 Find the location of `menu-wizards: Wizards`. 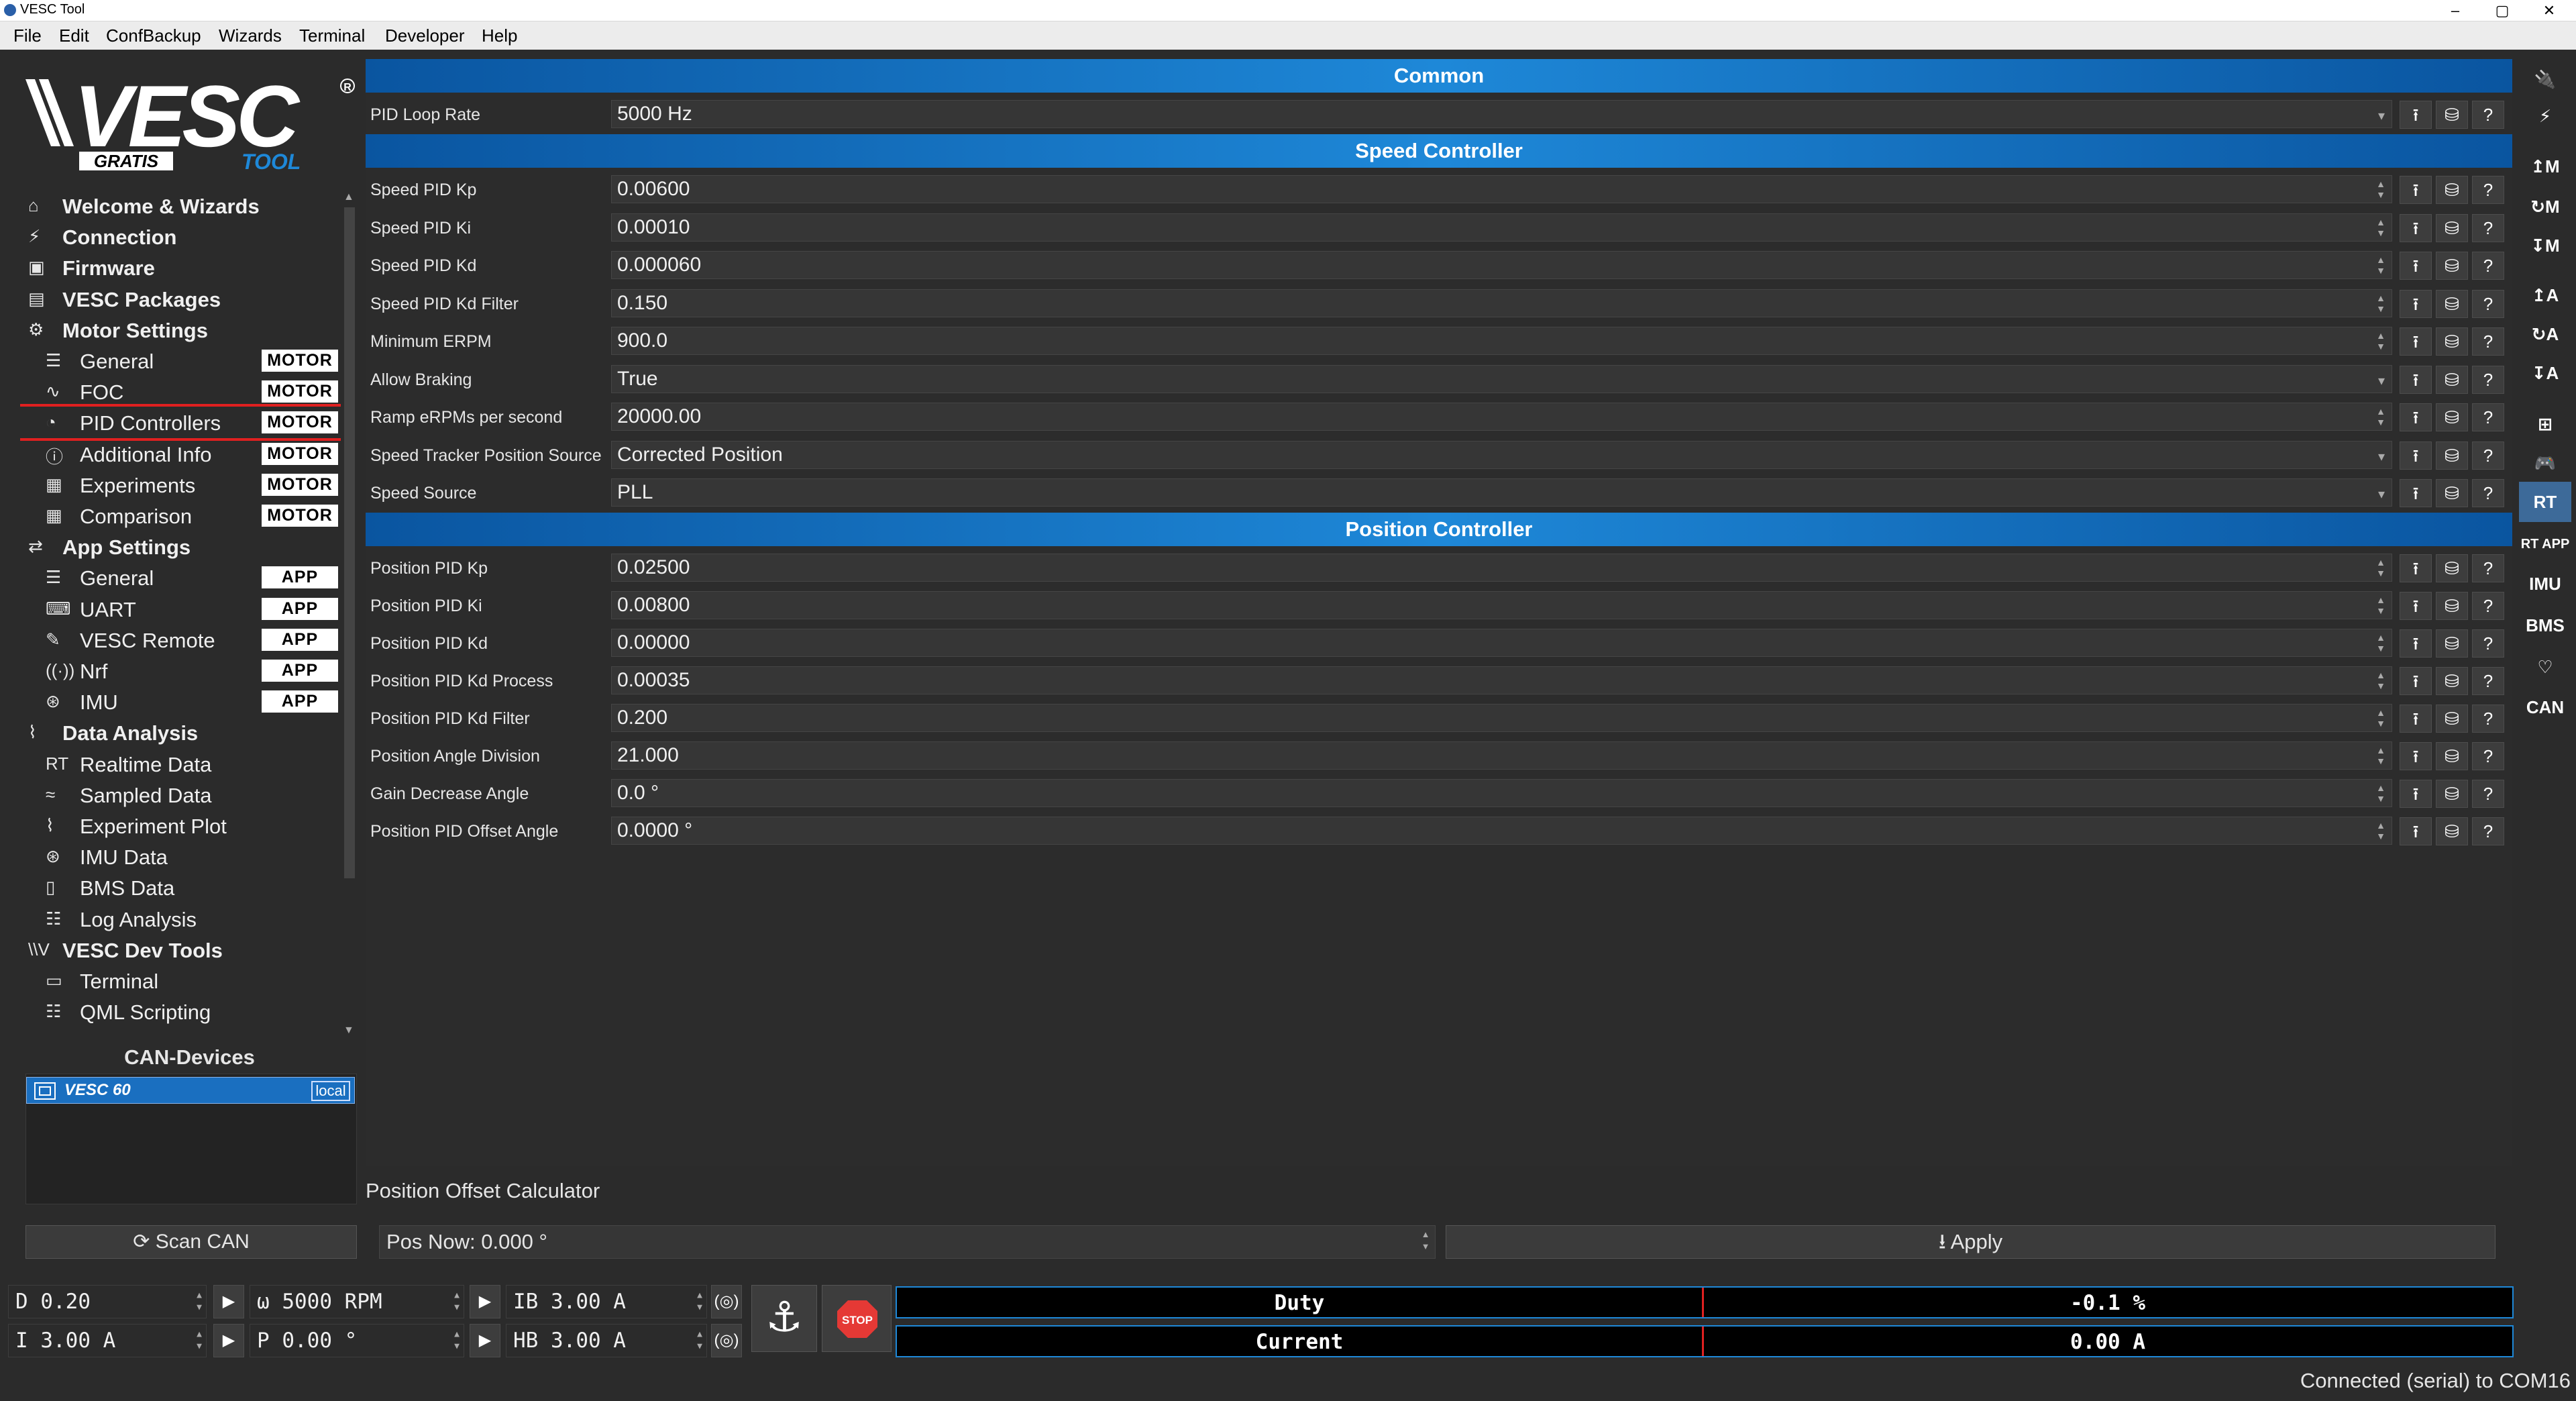

menu-wizards: Wizards is located at coordinates (250, 35).